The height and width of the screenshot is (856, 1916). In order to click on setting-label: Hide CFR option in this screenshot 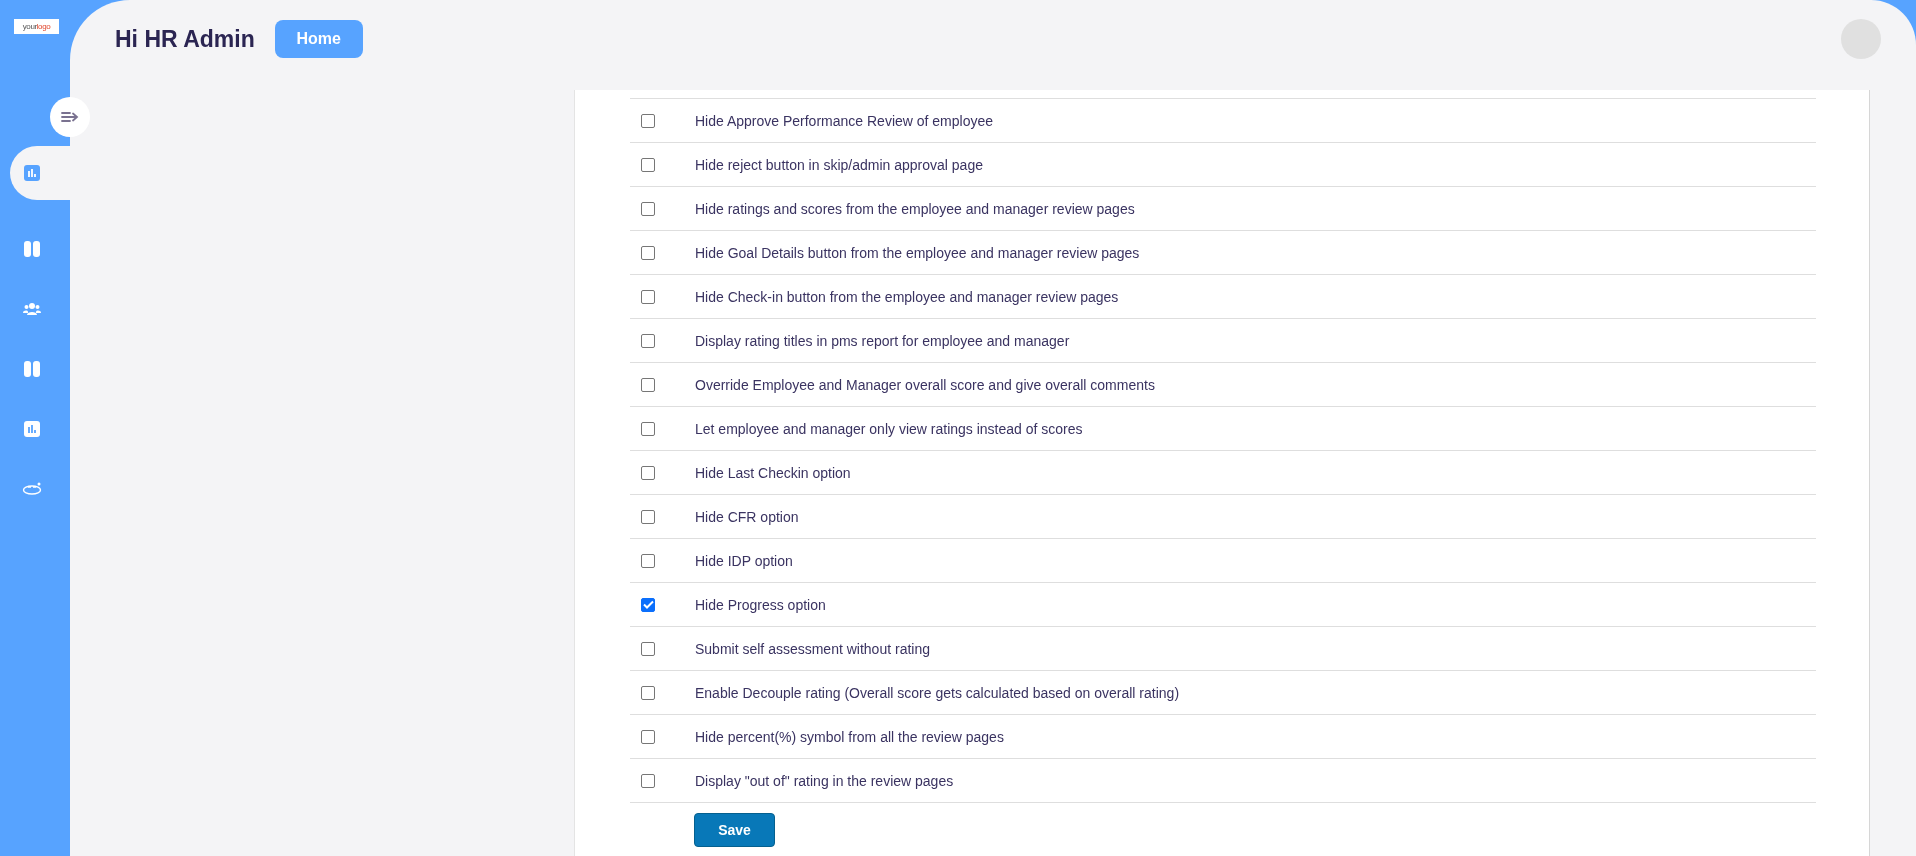, I will do `click(747, 516)`.